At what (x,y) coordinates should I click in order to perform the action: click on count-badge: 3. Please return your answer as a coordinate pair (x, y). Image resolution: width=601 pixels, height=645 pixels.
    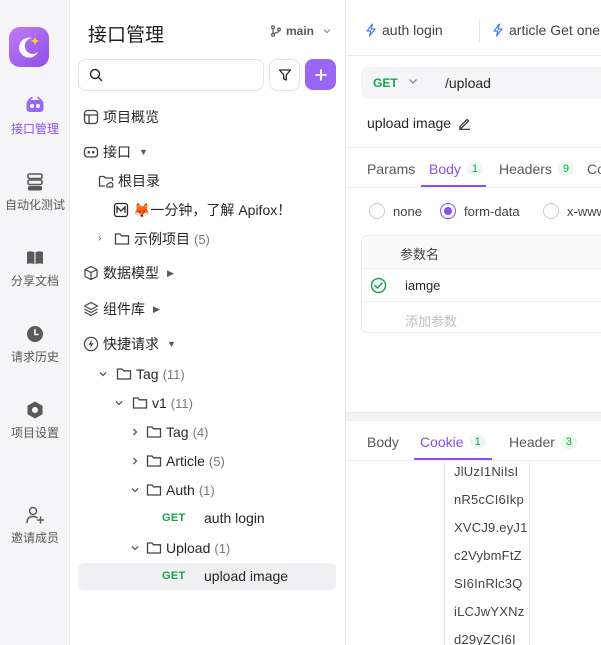
    Looking at the image, I should click on (569, 442).